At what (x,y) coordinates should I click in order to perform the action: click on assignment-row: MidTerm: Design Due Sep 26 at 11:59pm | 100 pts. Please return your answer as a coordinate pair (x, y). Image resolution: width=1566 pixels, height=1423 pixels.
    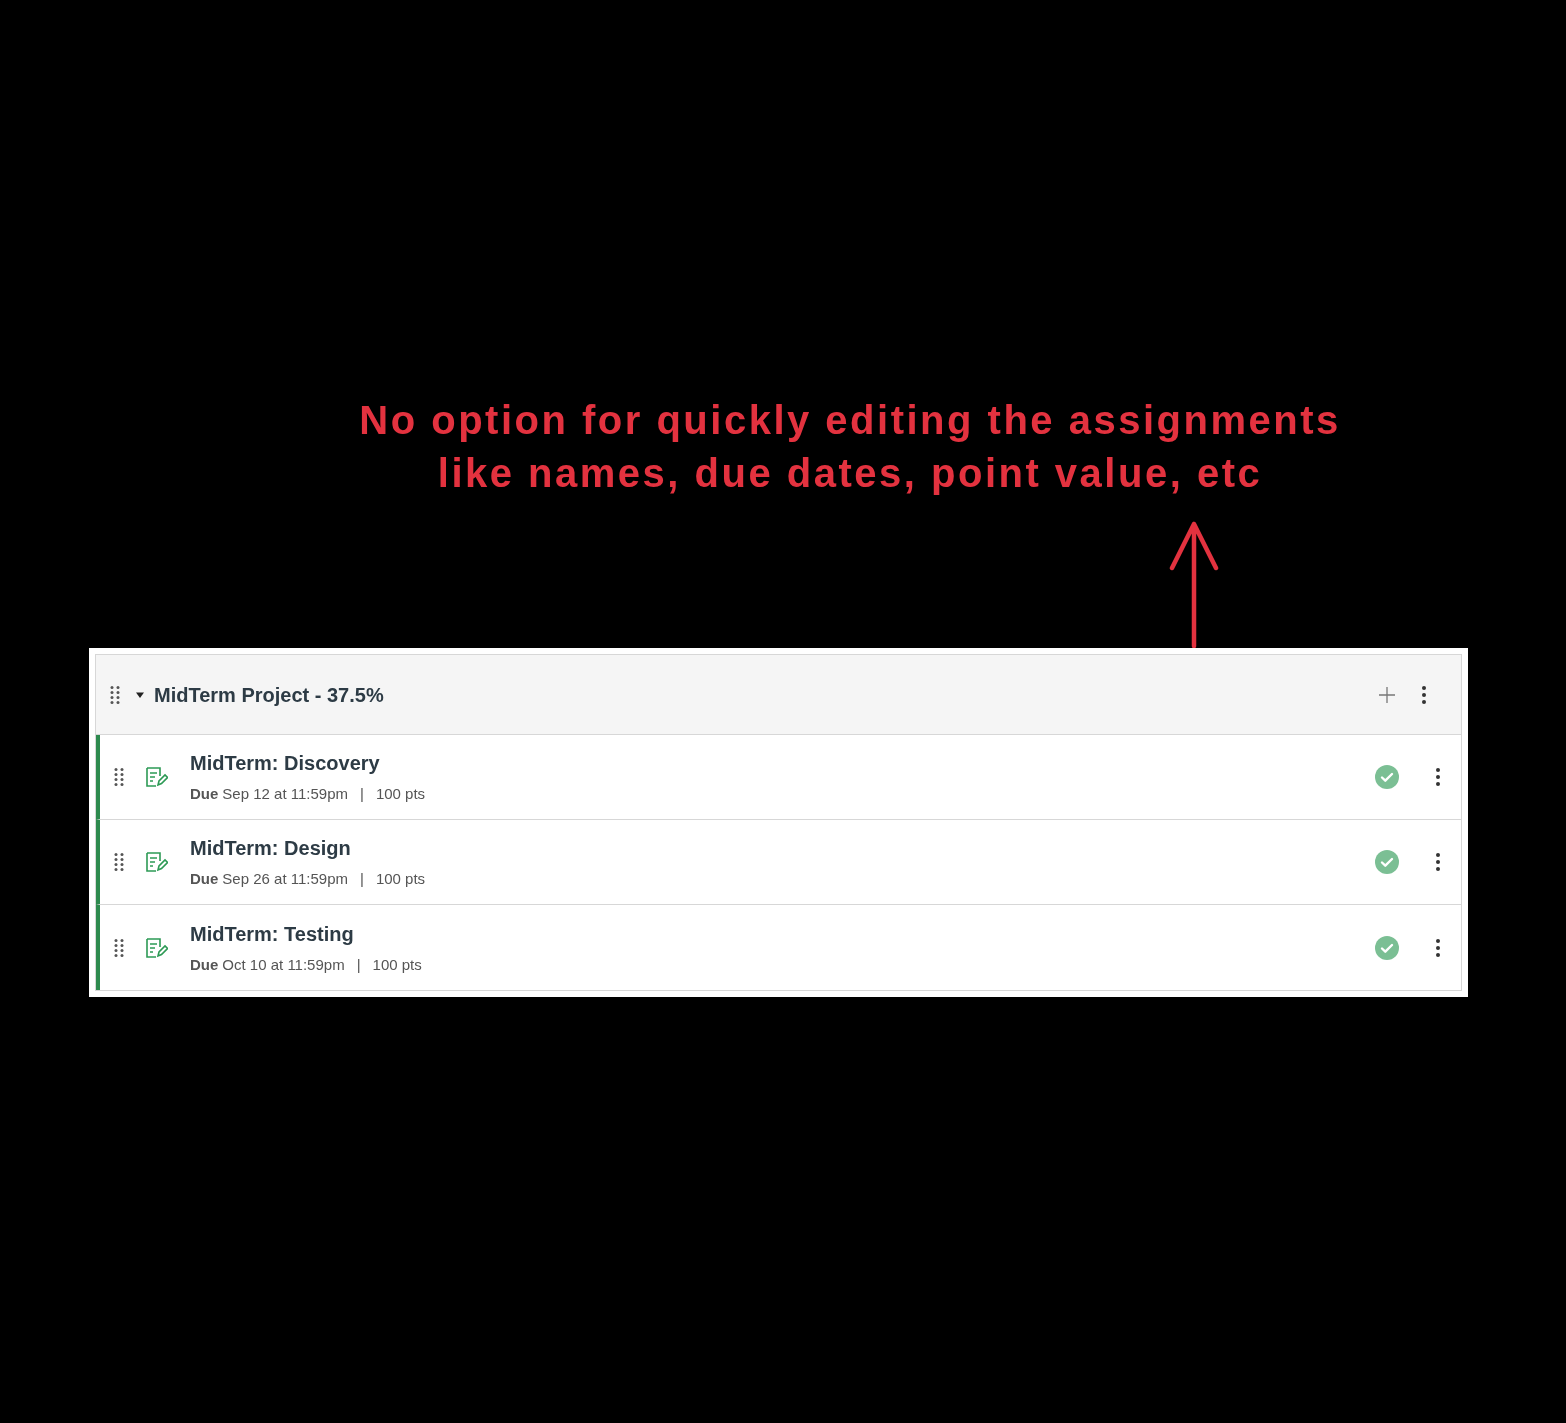
    Looking at the image, I should click on (778, 862).